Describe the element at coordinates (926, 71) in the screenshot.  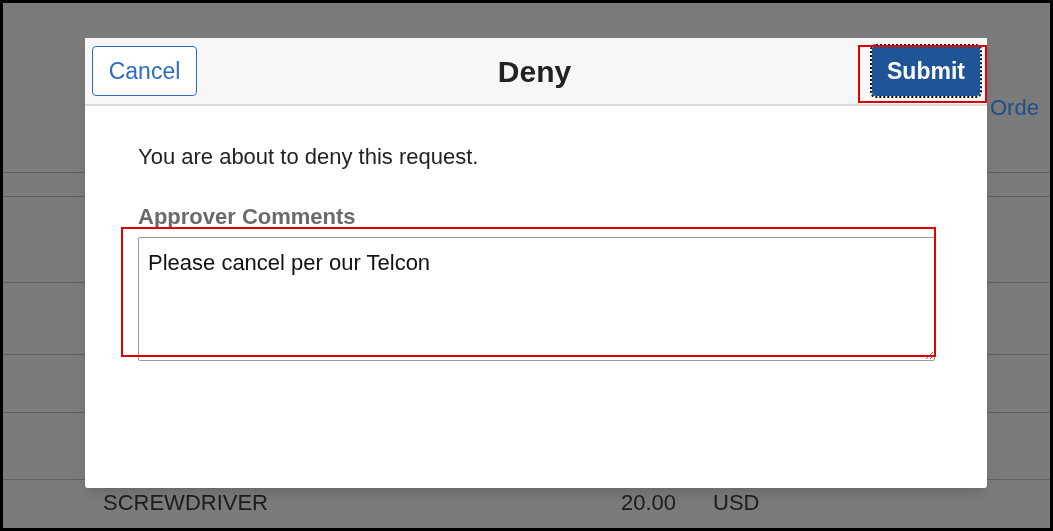
I see `submit-button: Submit` at that location.